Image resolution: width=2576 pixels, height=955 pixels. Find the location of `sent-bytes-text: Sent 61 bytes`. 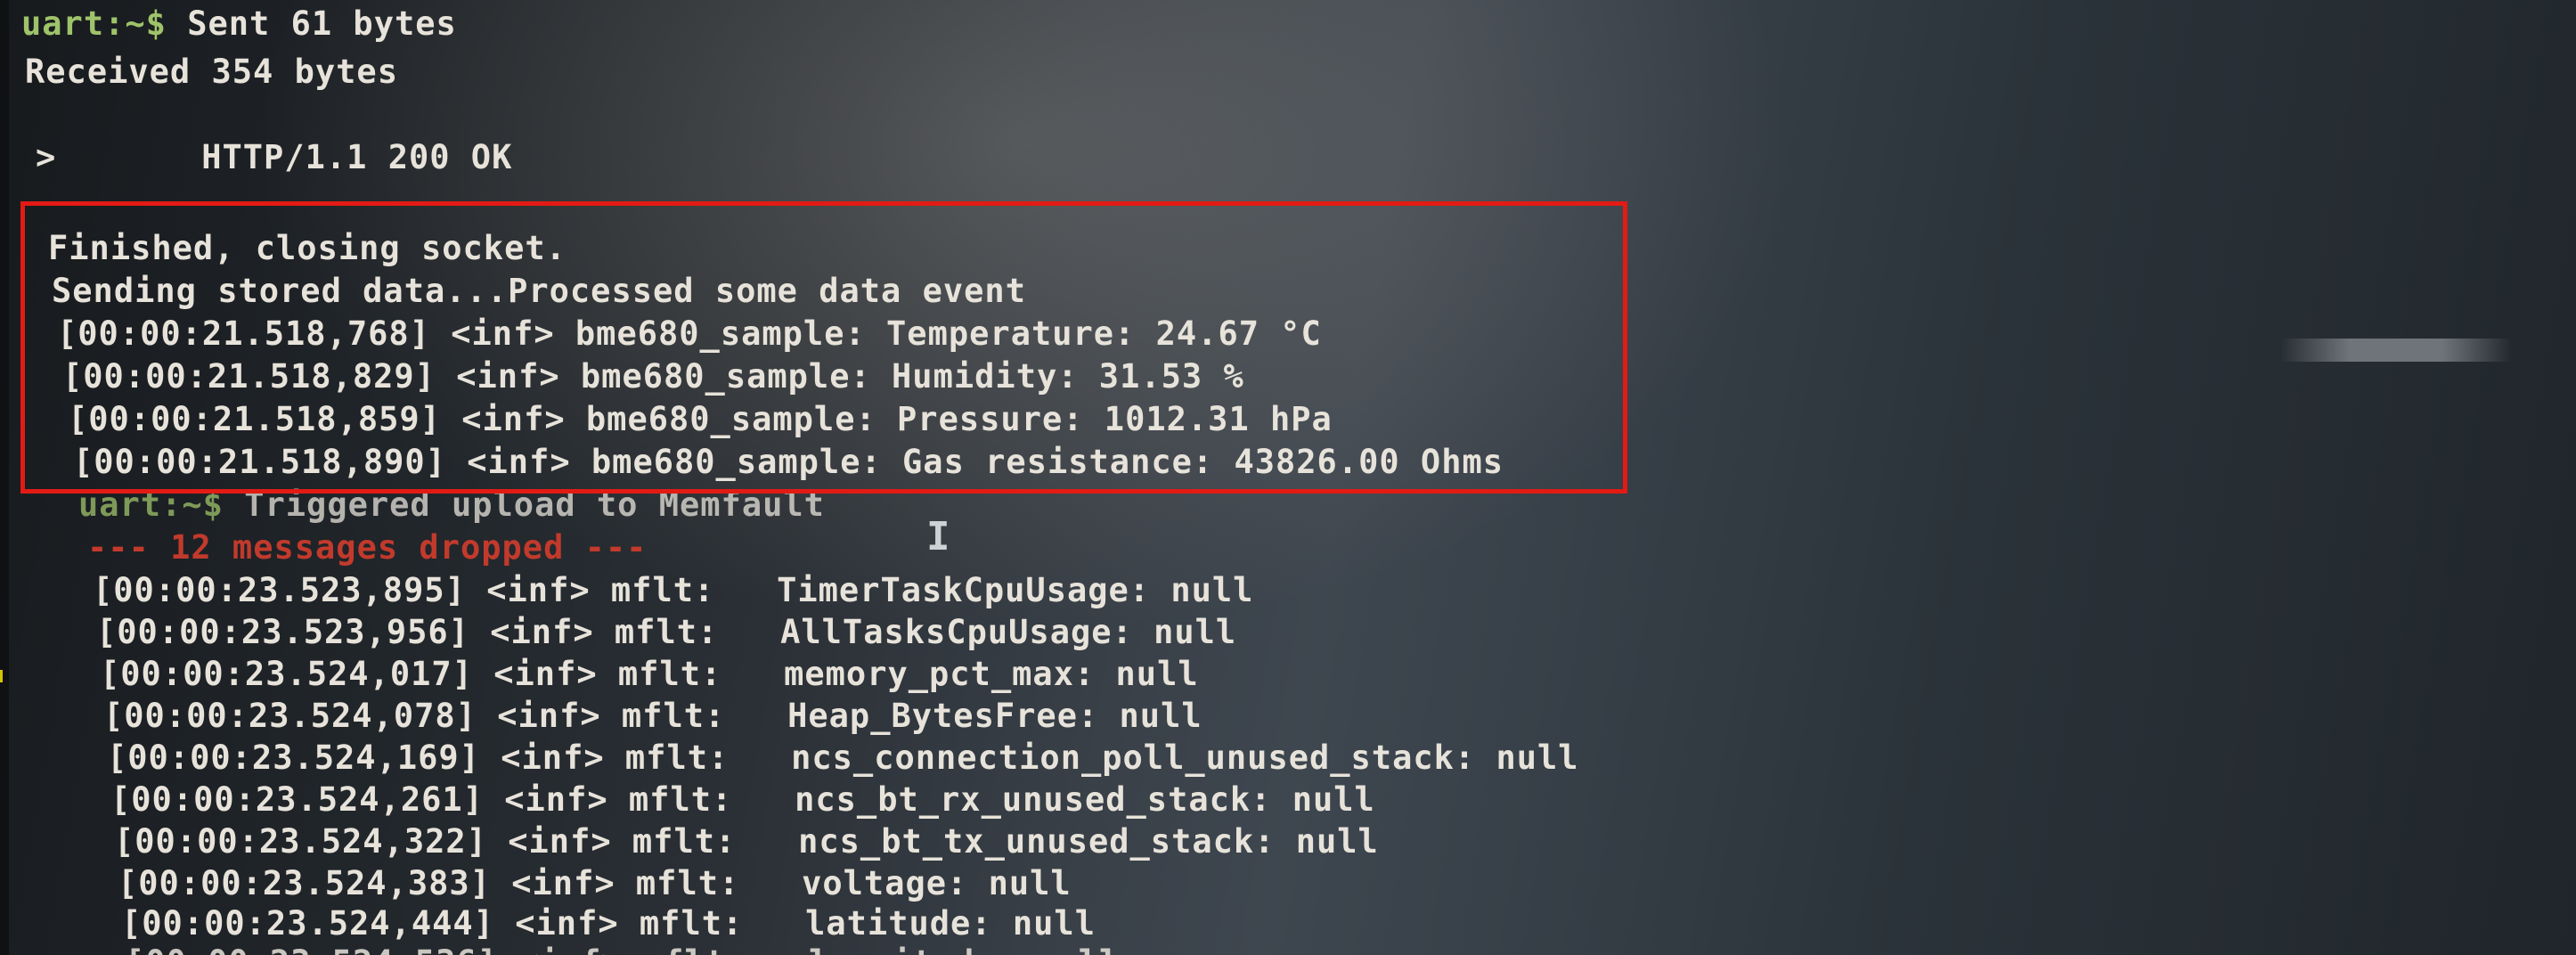

sent-bytes-text: Sent 61 bytes is located at coordinates (311, 23).